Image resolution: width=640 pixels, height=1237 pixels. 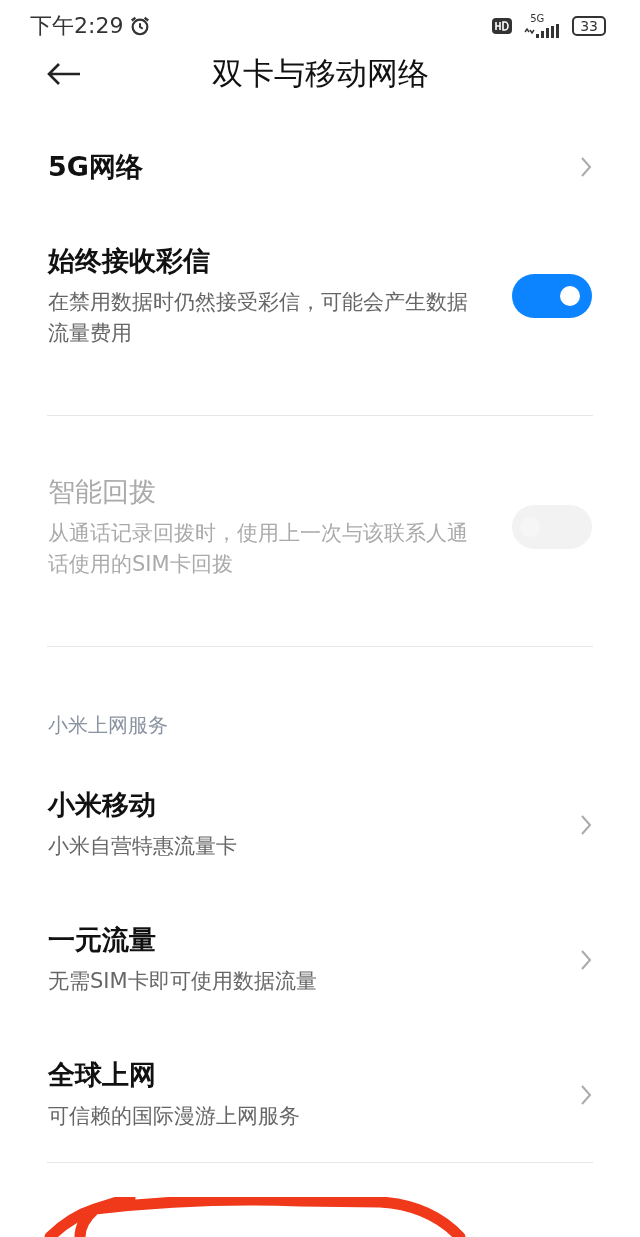 What do you see at coordinates (96, 166) in the screenshot?
I see `item-title: 5G网络` at bounding box center [96, 166].